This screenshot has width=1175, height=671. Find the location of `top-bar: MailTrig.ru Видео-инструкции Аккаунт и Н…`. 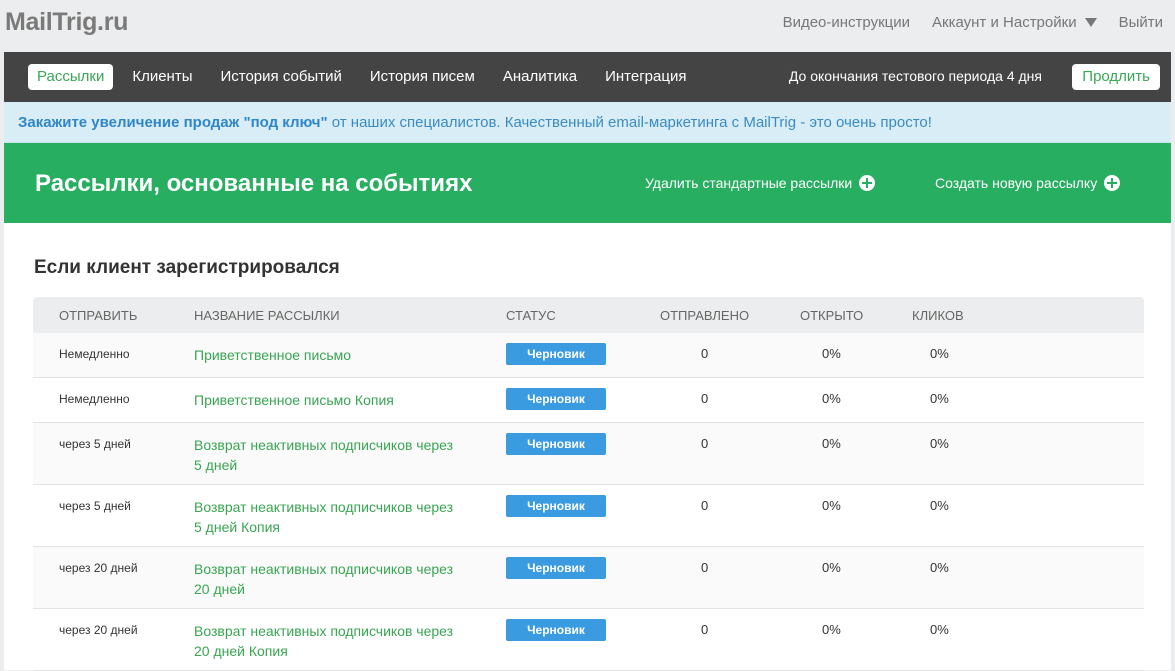

top-bar: MailTrig.ru Видео-инструкции Аккаунт и Н… is located at coordinates (587, 24).